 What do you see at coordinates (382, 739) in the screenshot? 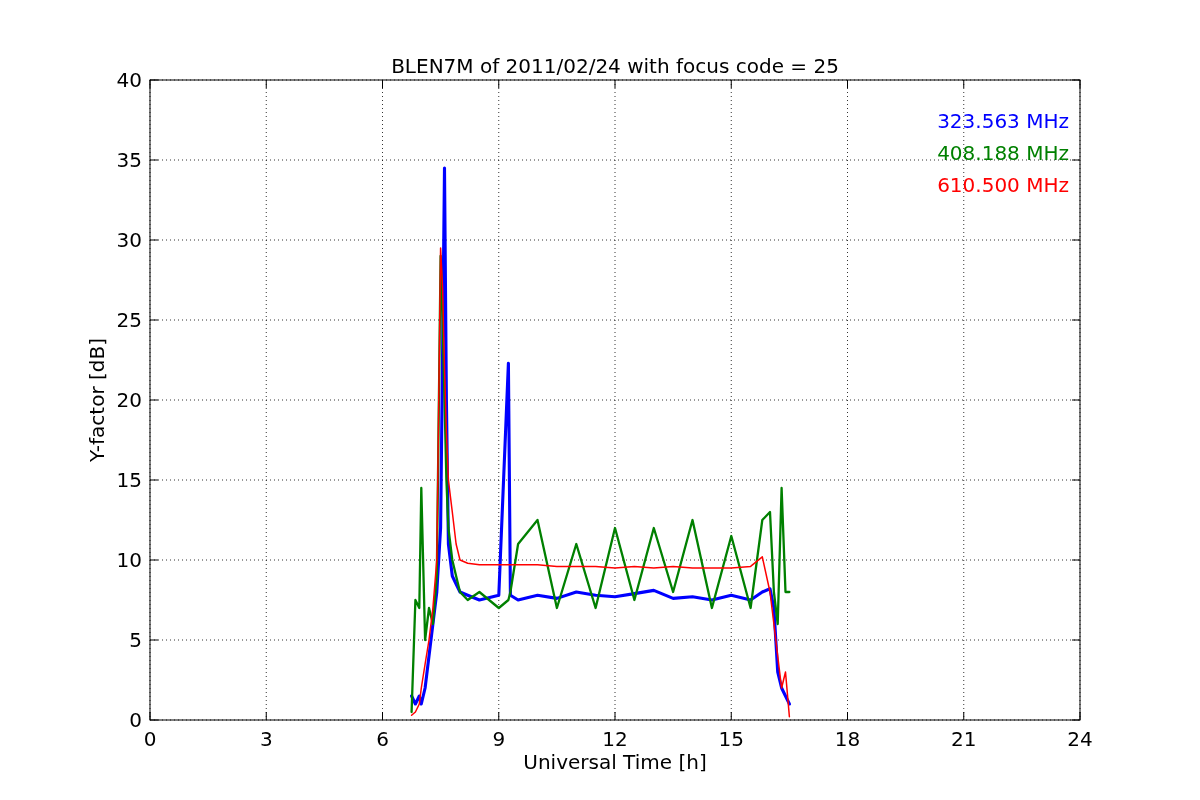
I see `tick-label: 6` at bounding box center [382, 739].